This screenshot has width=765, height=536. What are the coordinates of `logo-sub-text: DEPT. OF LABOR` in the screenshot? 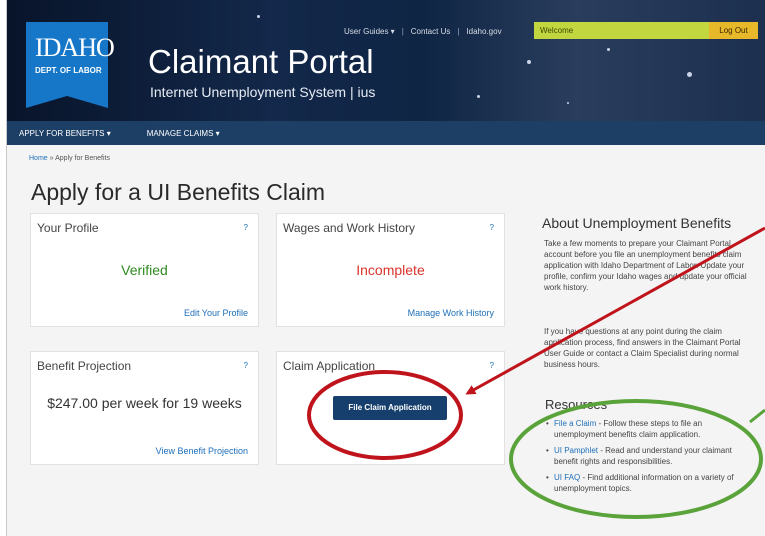 It's located at (68, 70).